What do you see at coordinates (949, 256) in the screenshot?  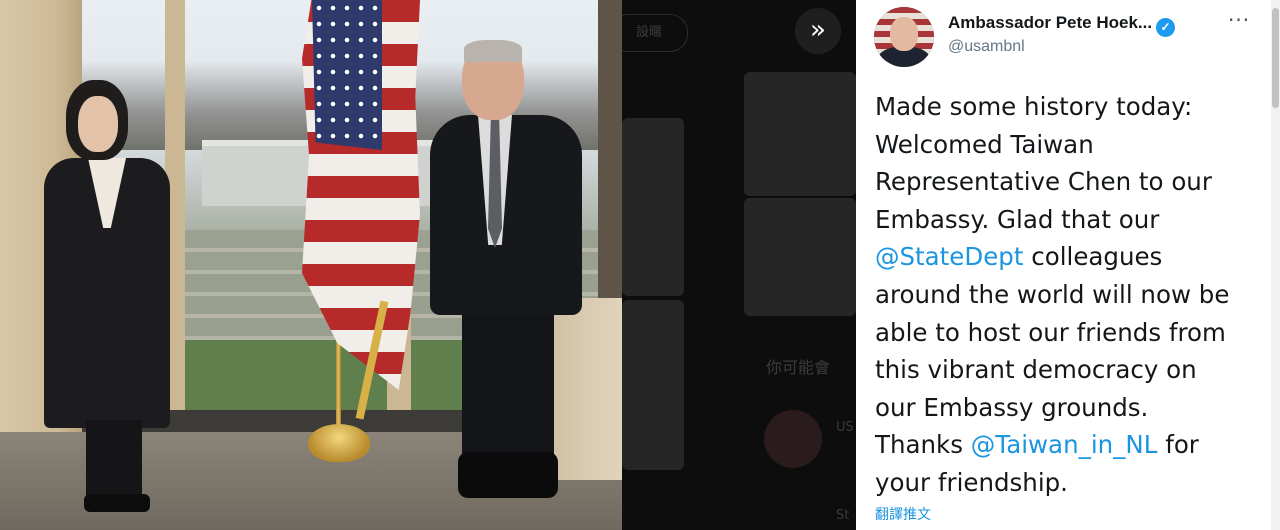 I see `mention-link-statedept: @StateDept` at bounding box center [949, 256].